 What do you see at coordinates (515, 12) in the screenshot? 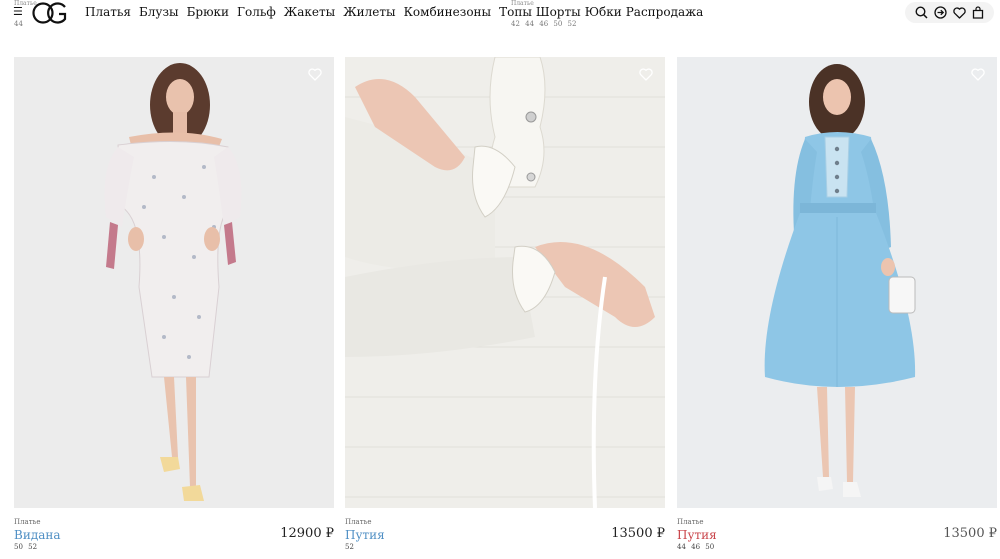
I see `nav-item-tops: Топы` at bounding box center [515, 12].